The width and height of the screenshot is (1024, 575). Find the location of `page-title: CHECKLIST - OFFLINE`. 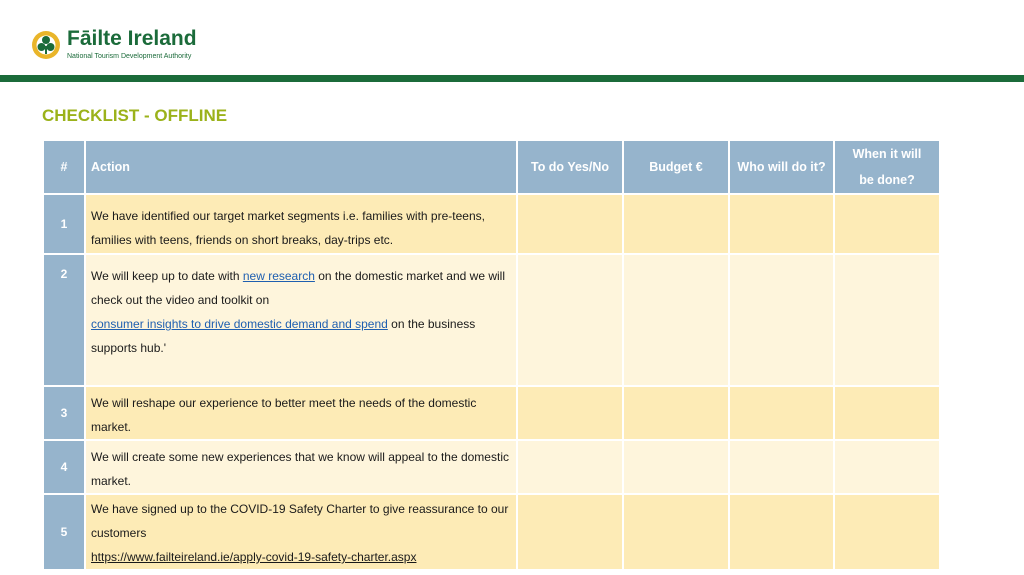

page-title: CHECKLIST - OFFLINE is located at coordinates (135, 115).